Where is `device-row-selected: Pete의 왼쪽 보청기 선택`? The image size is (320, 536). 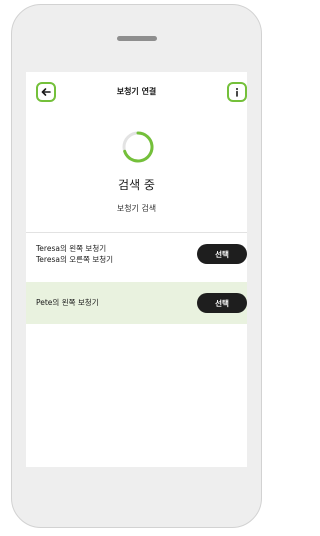 device-row-selected: Pete의 왼쪽 보청기 선택 is located at coordinates (136, 303).